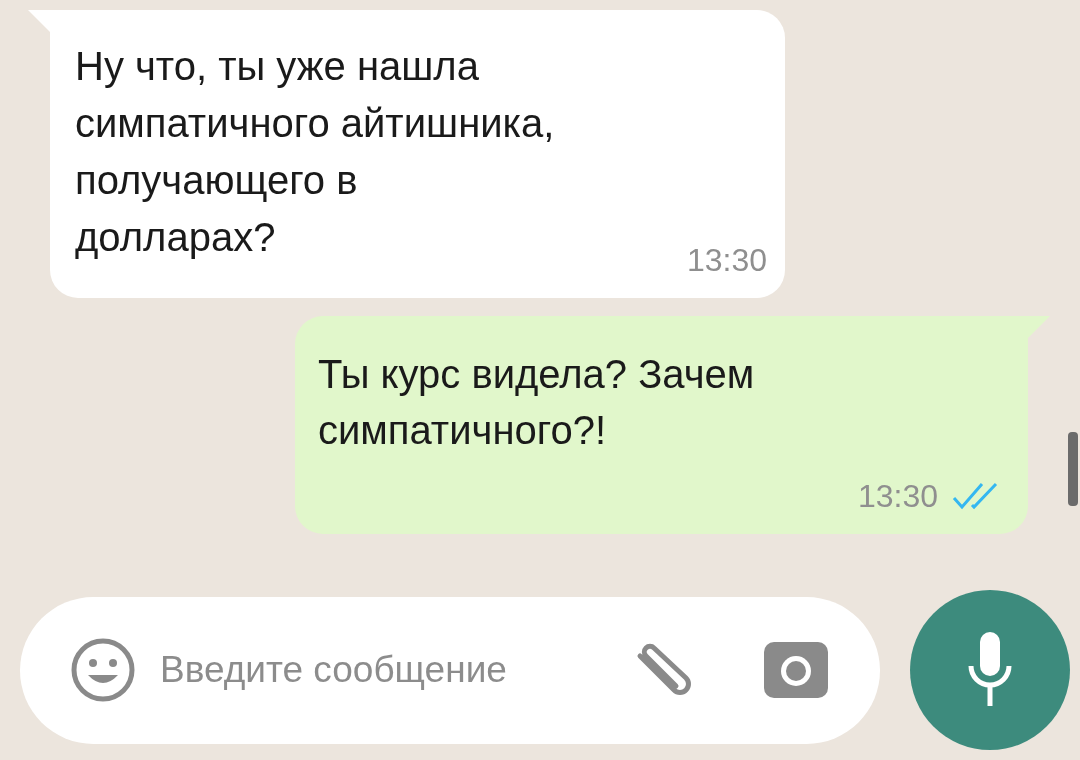 The width and height of the screenshot is (1080, 760). Describe the element at coordinates (395, 670) in the screenshot. I see `message-input-field: Введите сообщение` at that location.